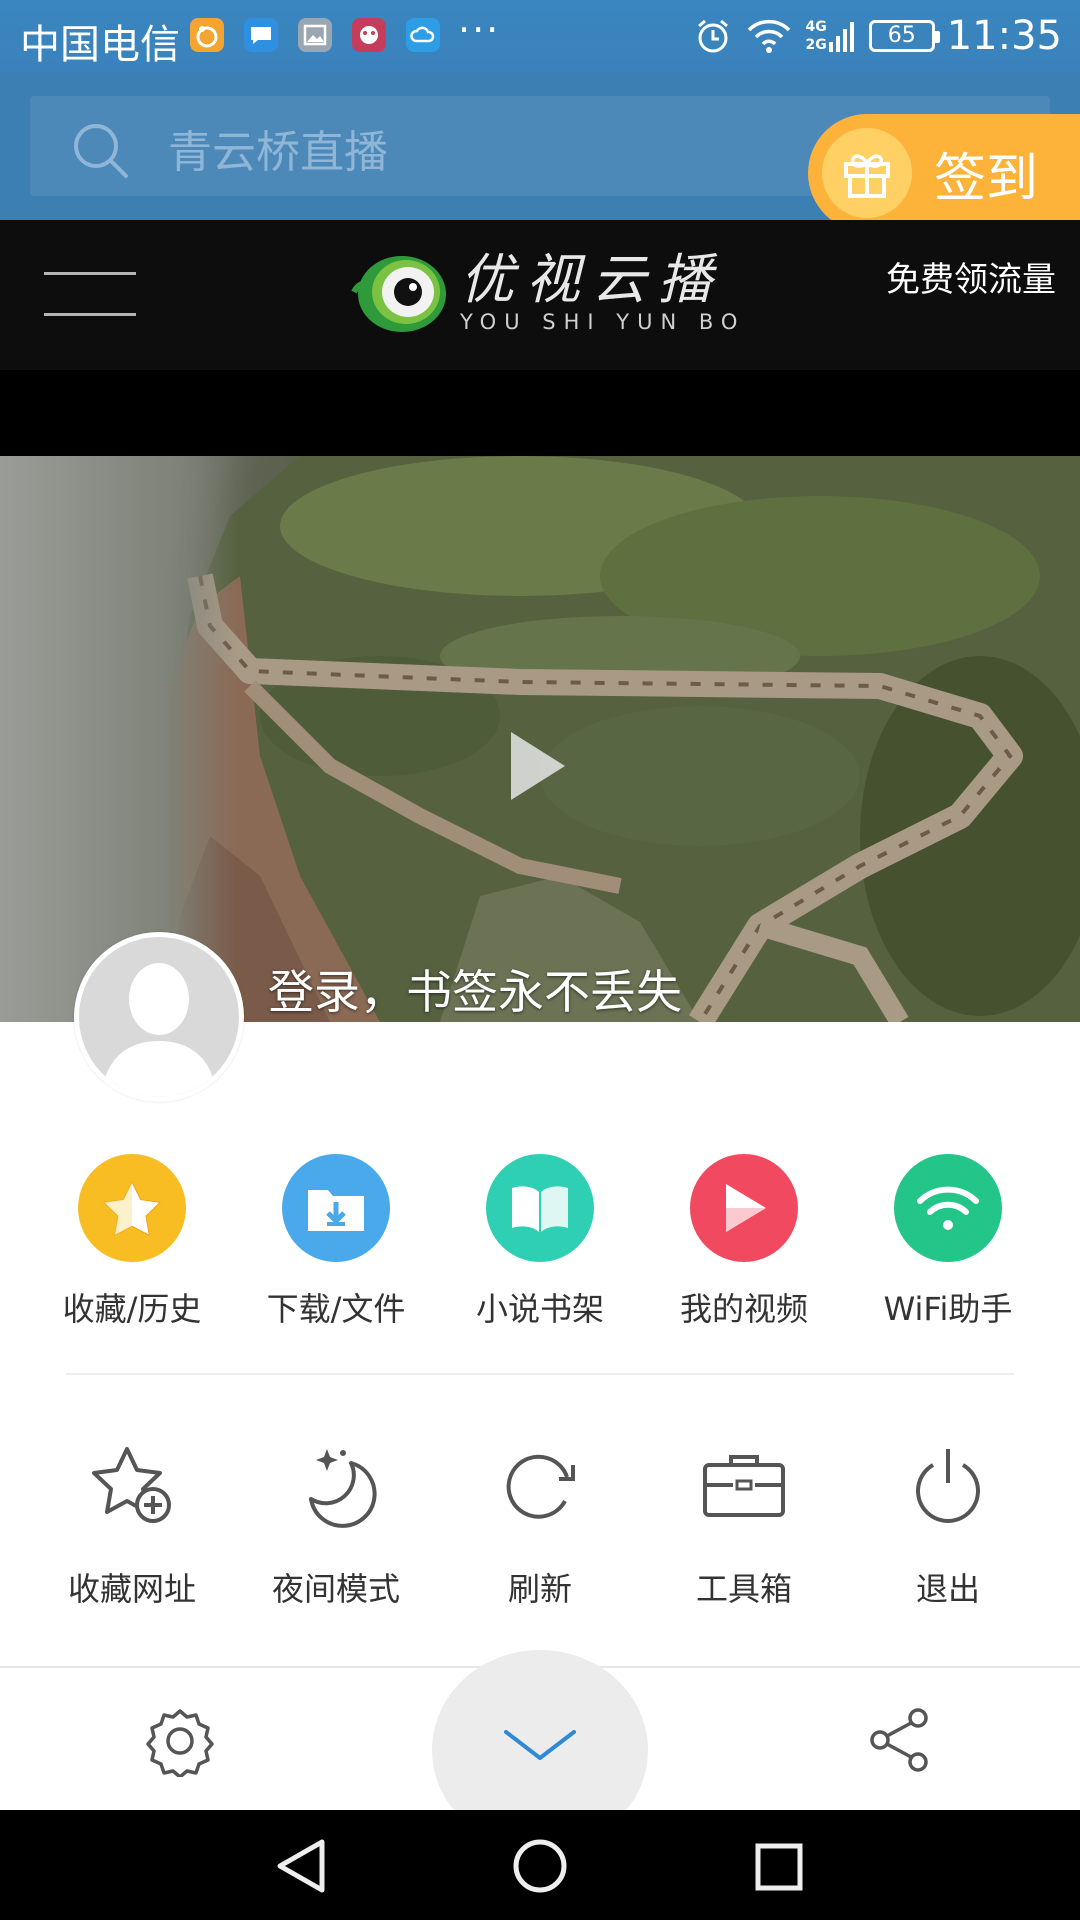 The image size is (1080, 1920). I want to click on section-divider, so click(540, 1374).